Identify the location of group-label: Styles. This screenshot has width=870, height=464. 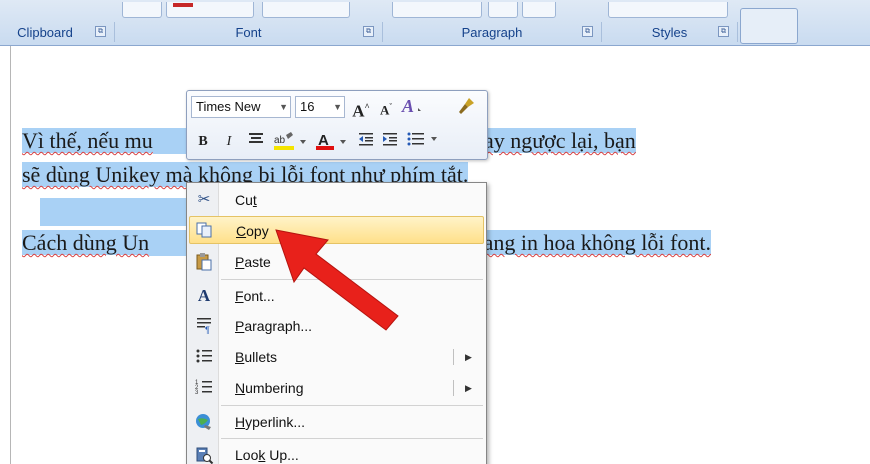
(669, 32).